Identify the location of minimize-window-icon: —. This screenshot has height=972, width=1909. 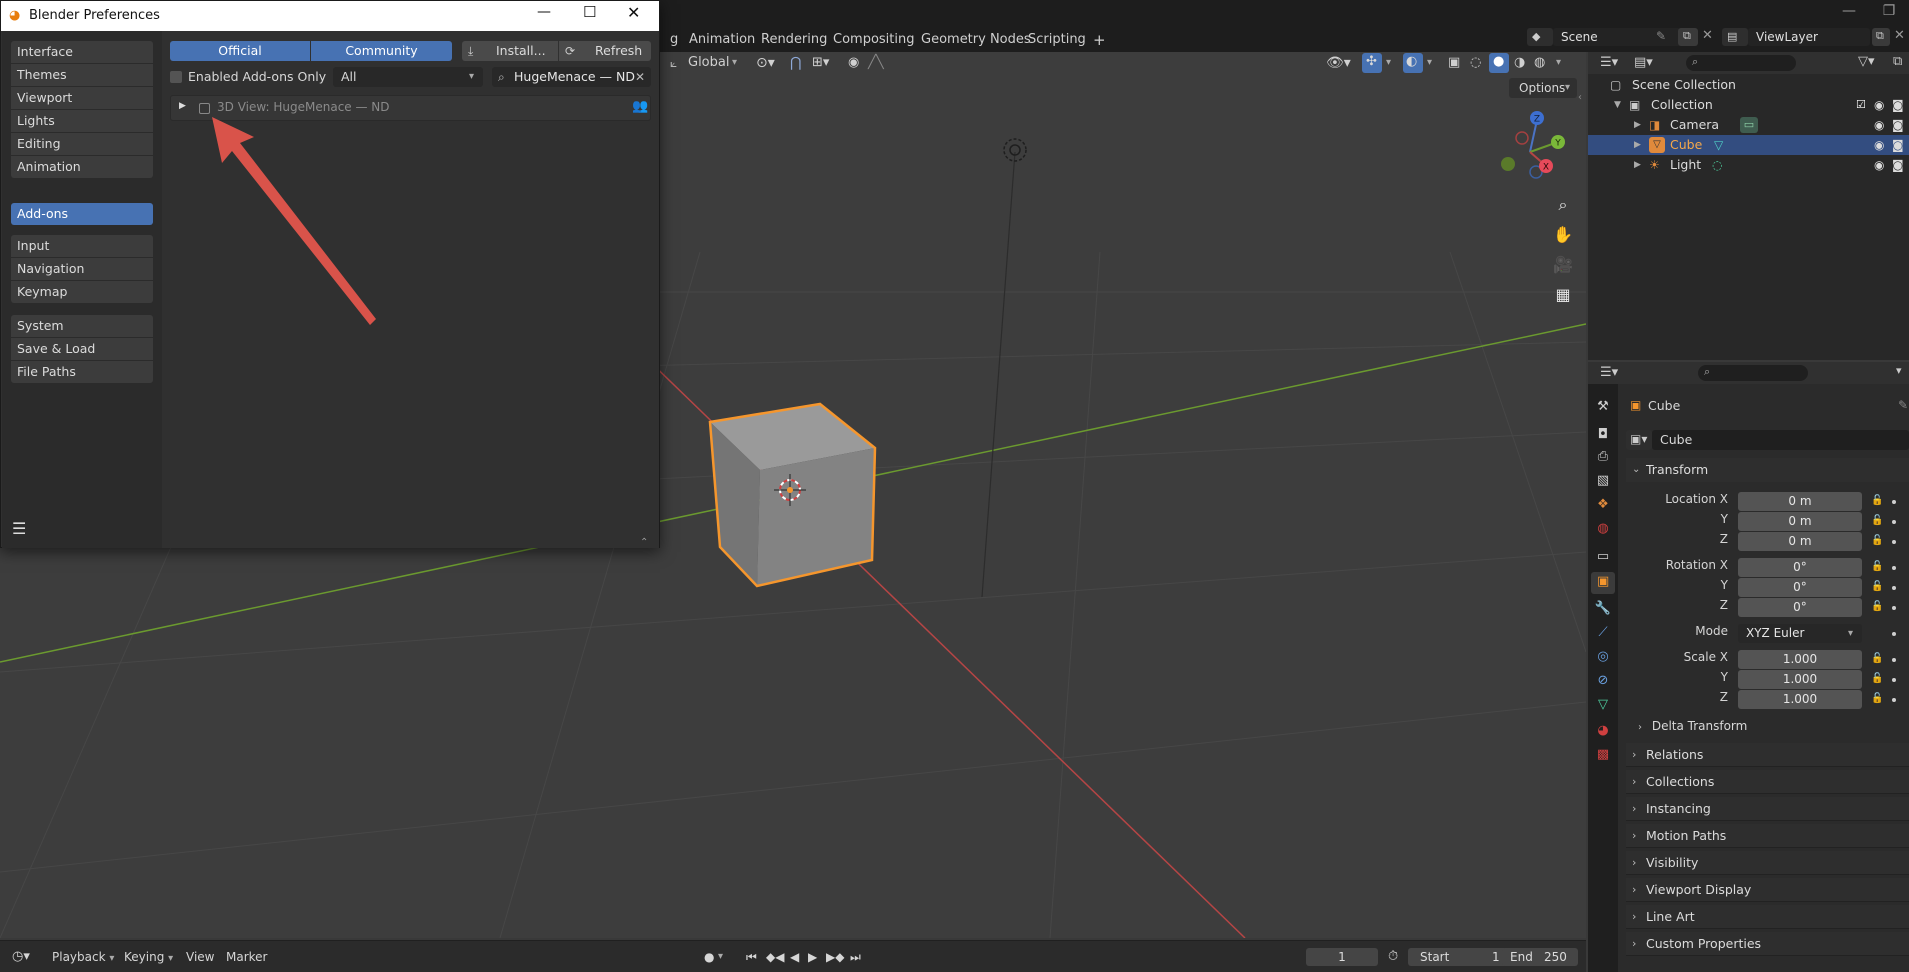
(1849, 11).